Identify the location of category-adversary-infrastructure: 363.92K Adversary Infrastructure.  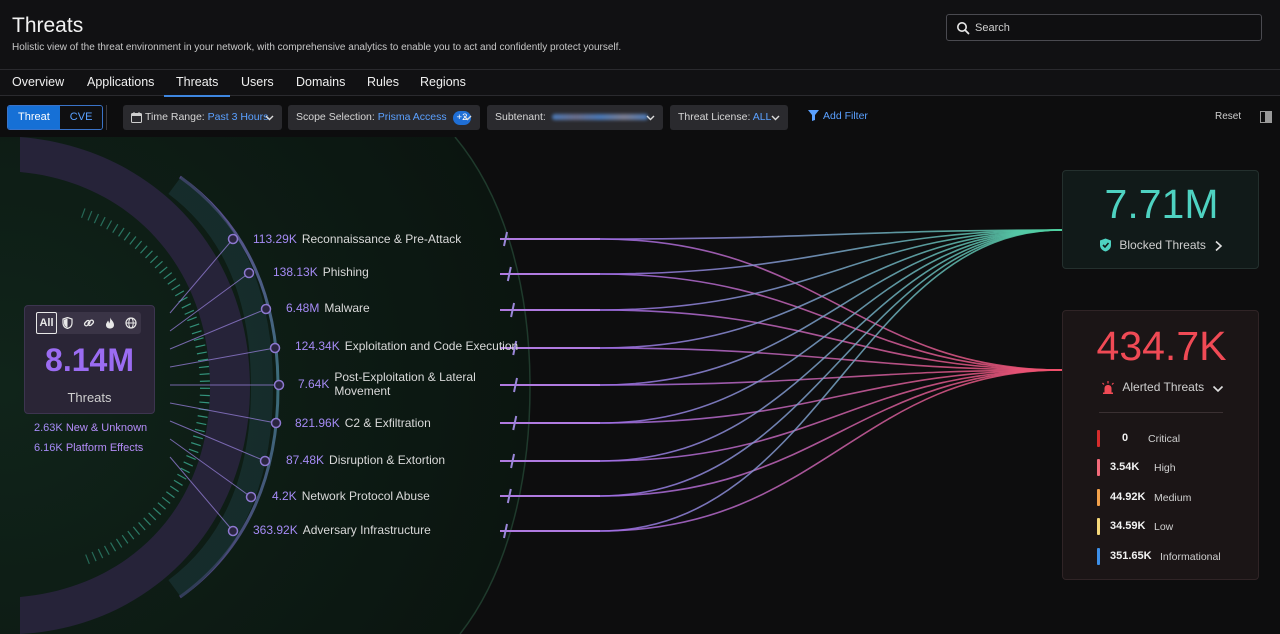
(342, 532).